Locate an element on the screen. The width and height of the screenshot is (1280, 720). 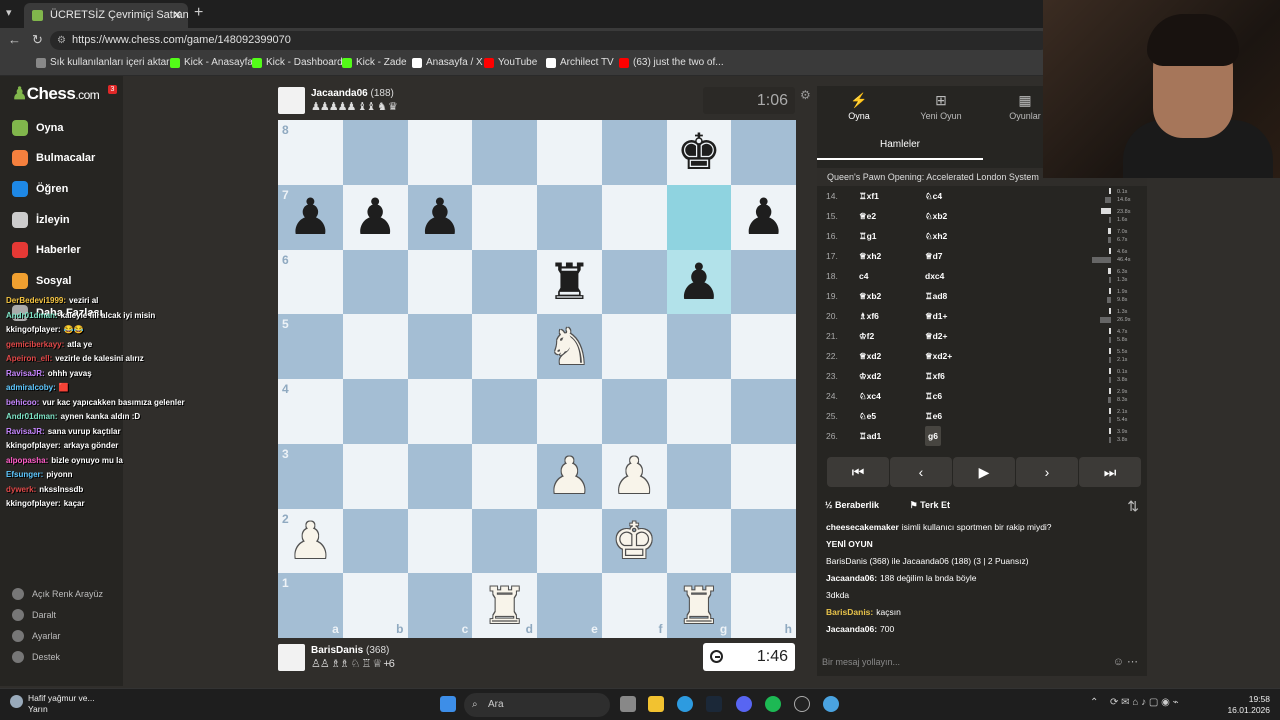
black-piece-c7: ♟ is located at coordinates (440, 217).